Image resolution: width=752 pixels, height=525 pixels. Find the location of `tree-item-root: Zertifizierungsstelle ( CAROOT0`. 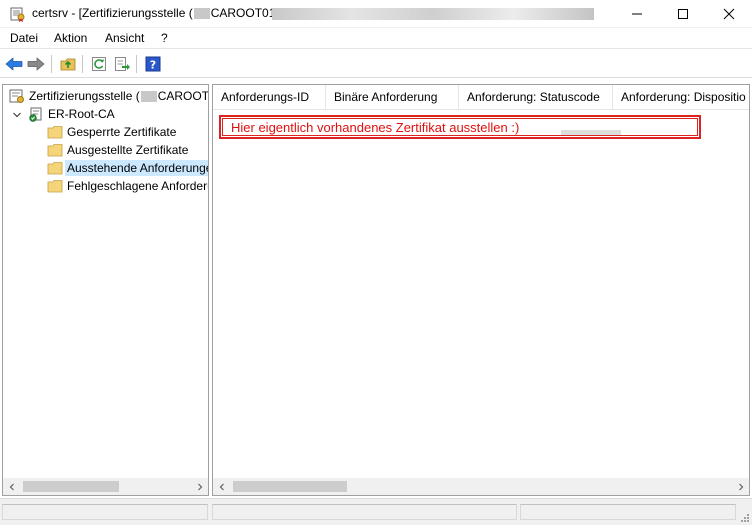

tree-item-root: Zertifizierungsstelle ( CAROOT0 is located at coordinates (109, 96).